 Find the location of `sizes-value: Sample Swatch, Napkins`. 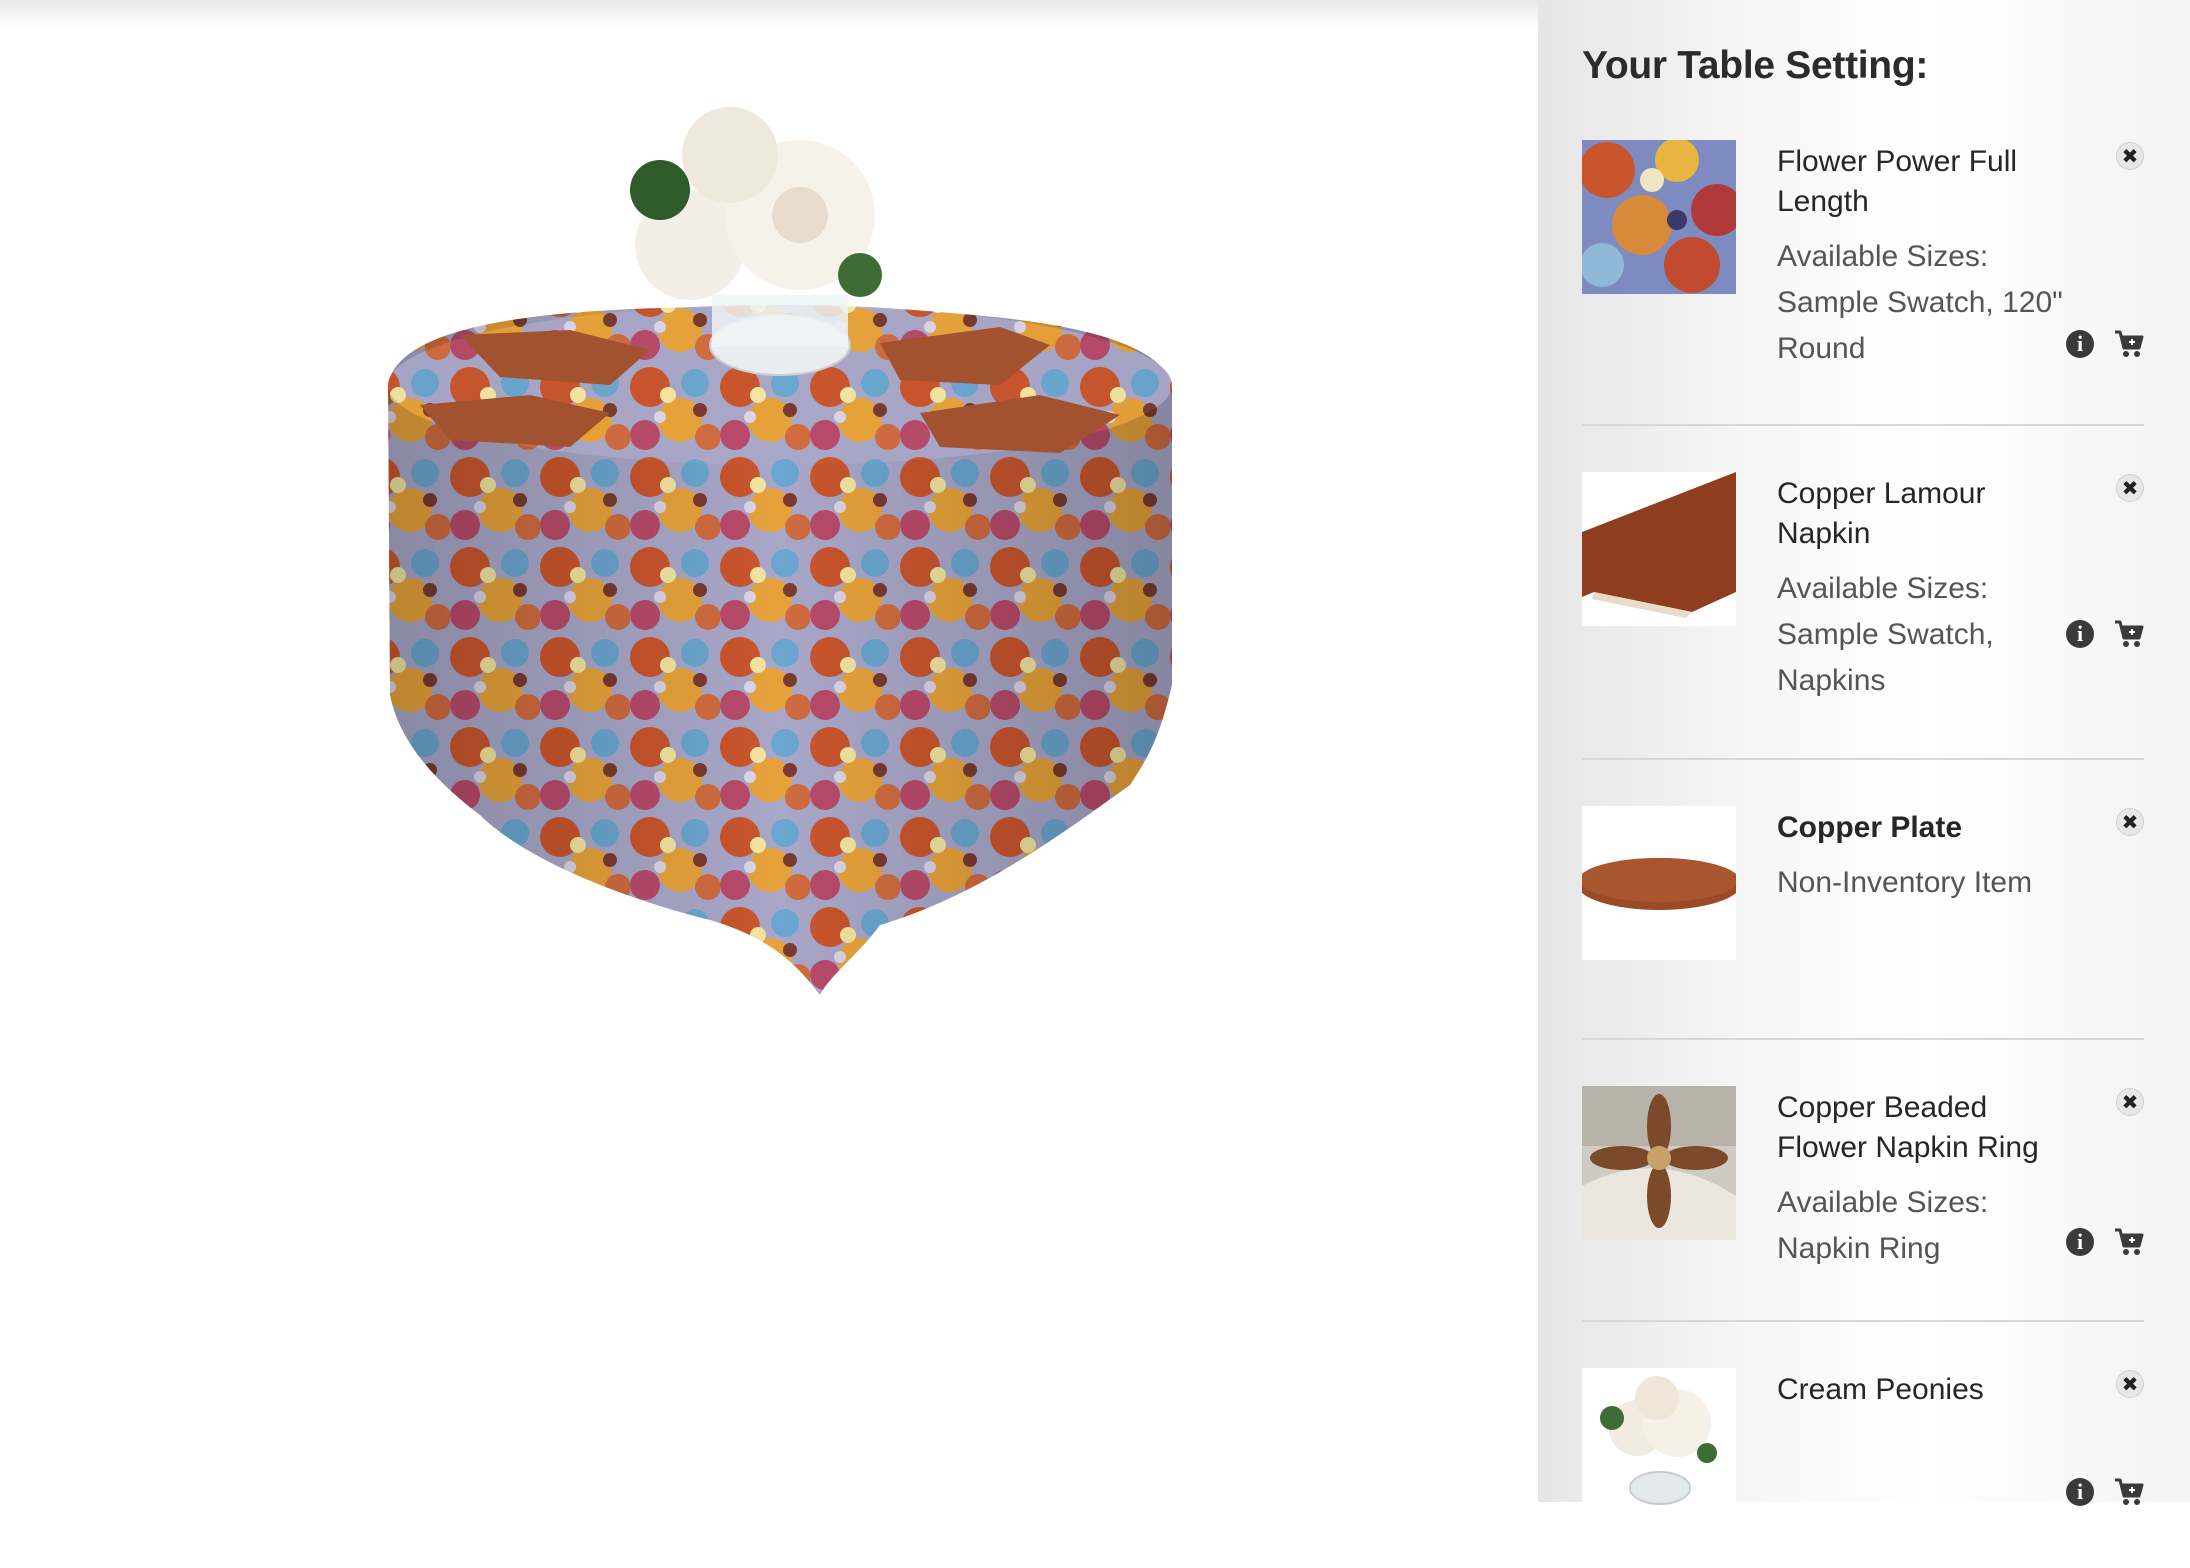

sizes-value: Sample Swatch, Napkins is located at coordinates (1885, 657).